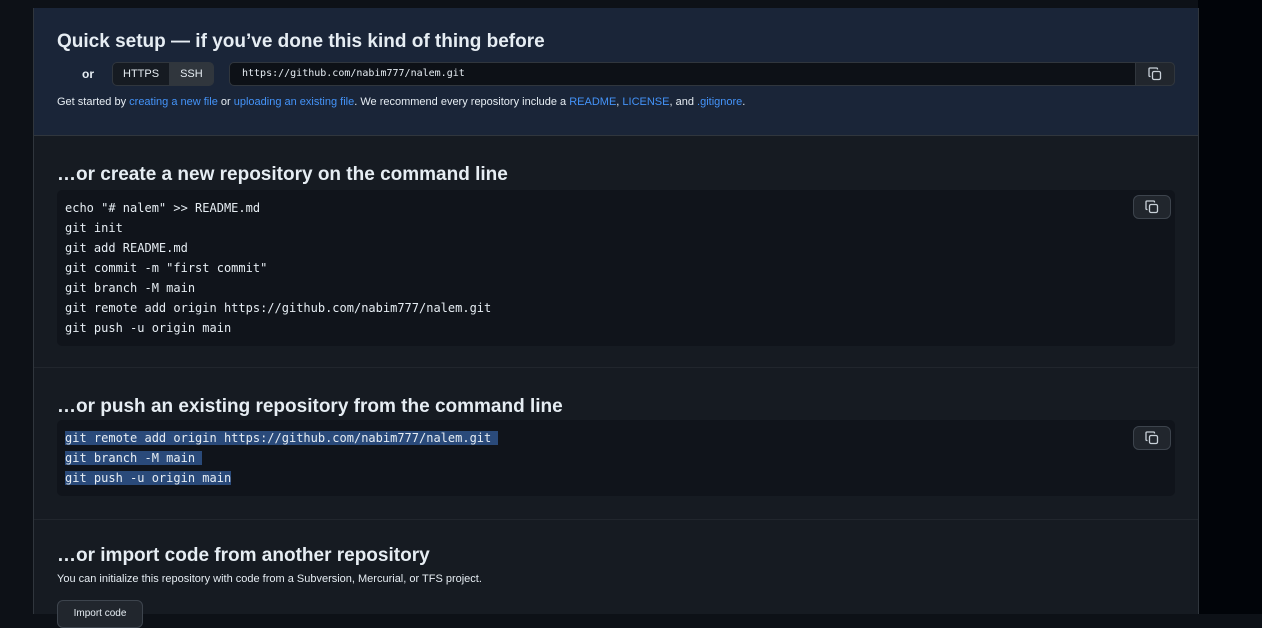 The width and height of the screenshot is (1262, 628). I want to click on selected-code: git push -u origin main, so click(148, 478).